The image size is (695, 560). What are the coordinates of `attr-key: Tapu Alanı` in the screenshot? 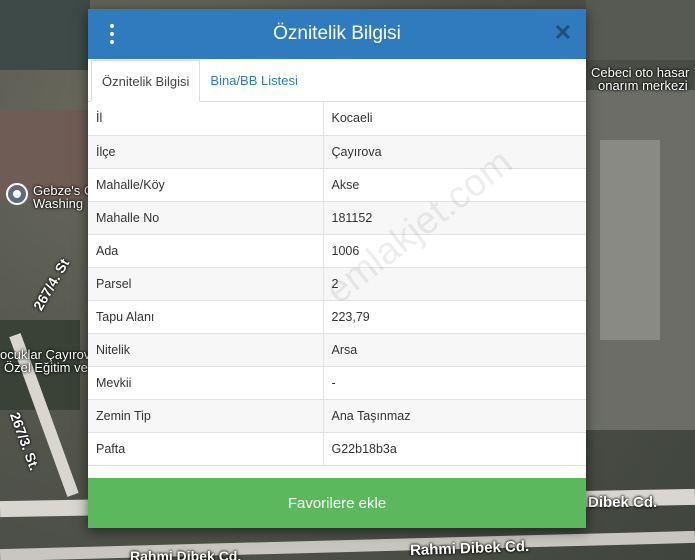 It's located at (206, 317).